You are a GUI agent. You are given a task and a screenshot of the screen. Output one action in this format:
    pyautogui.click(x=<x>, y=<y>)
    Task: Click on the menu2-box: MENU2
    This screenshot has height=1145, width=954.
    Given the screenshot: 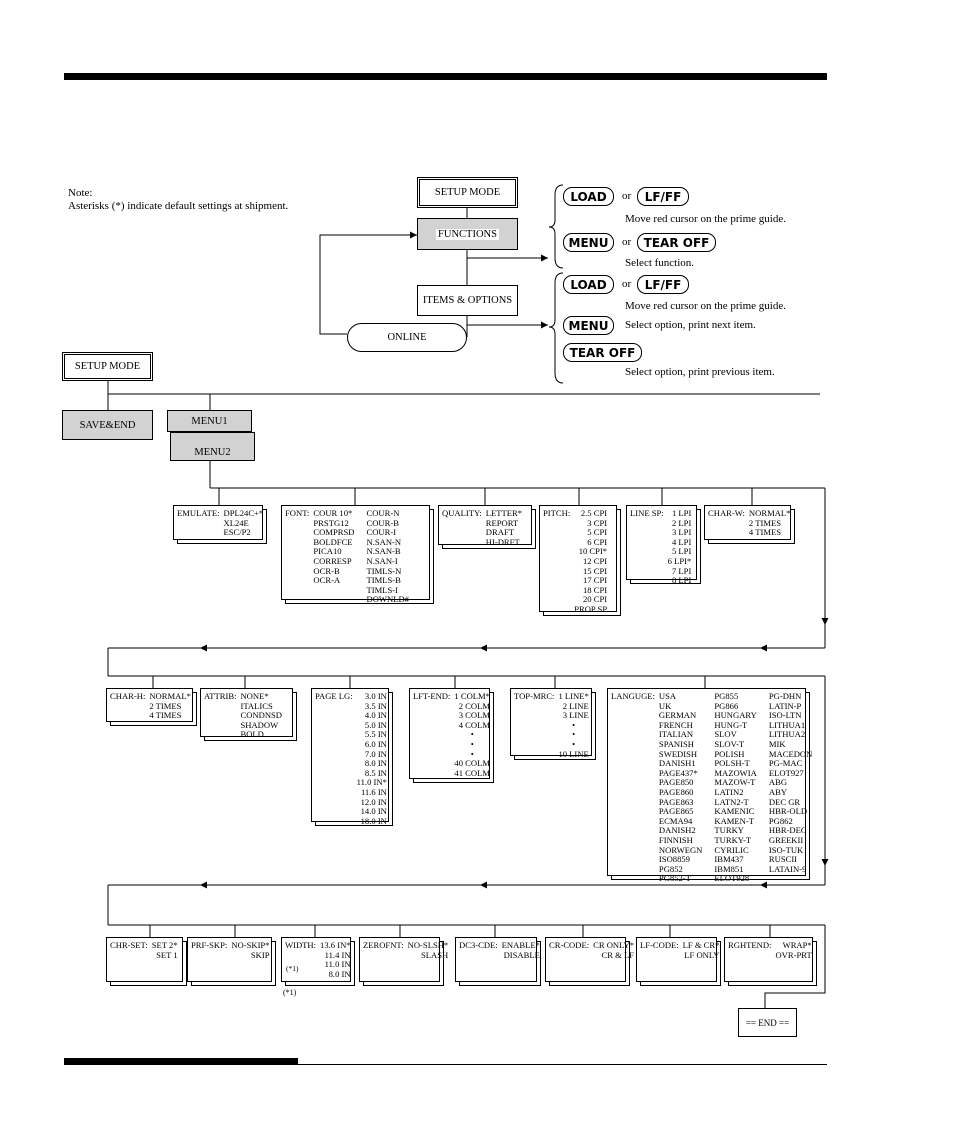 What is the action you would take?
    pyautogui.click(x=212, y=446)
    